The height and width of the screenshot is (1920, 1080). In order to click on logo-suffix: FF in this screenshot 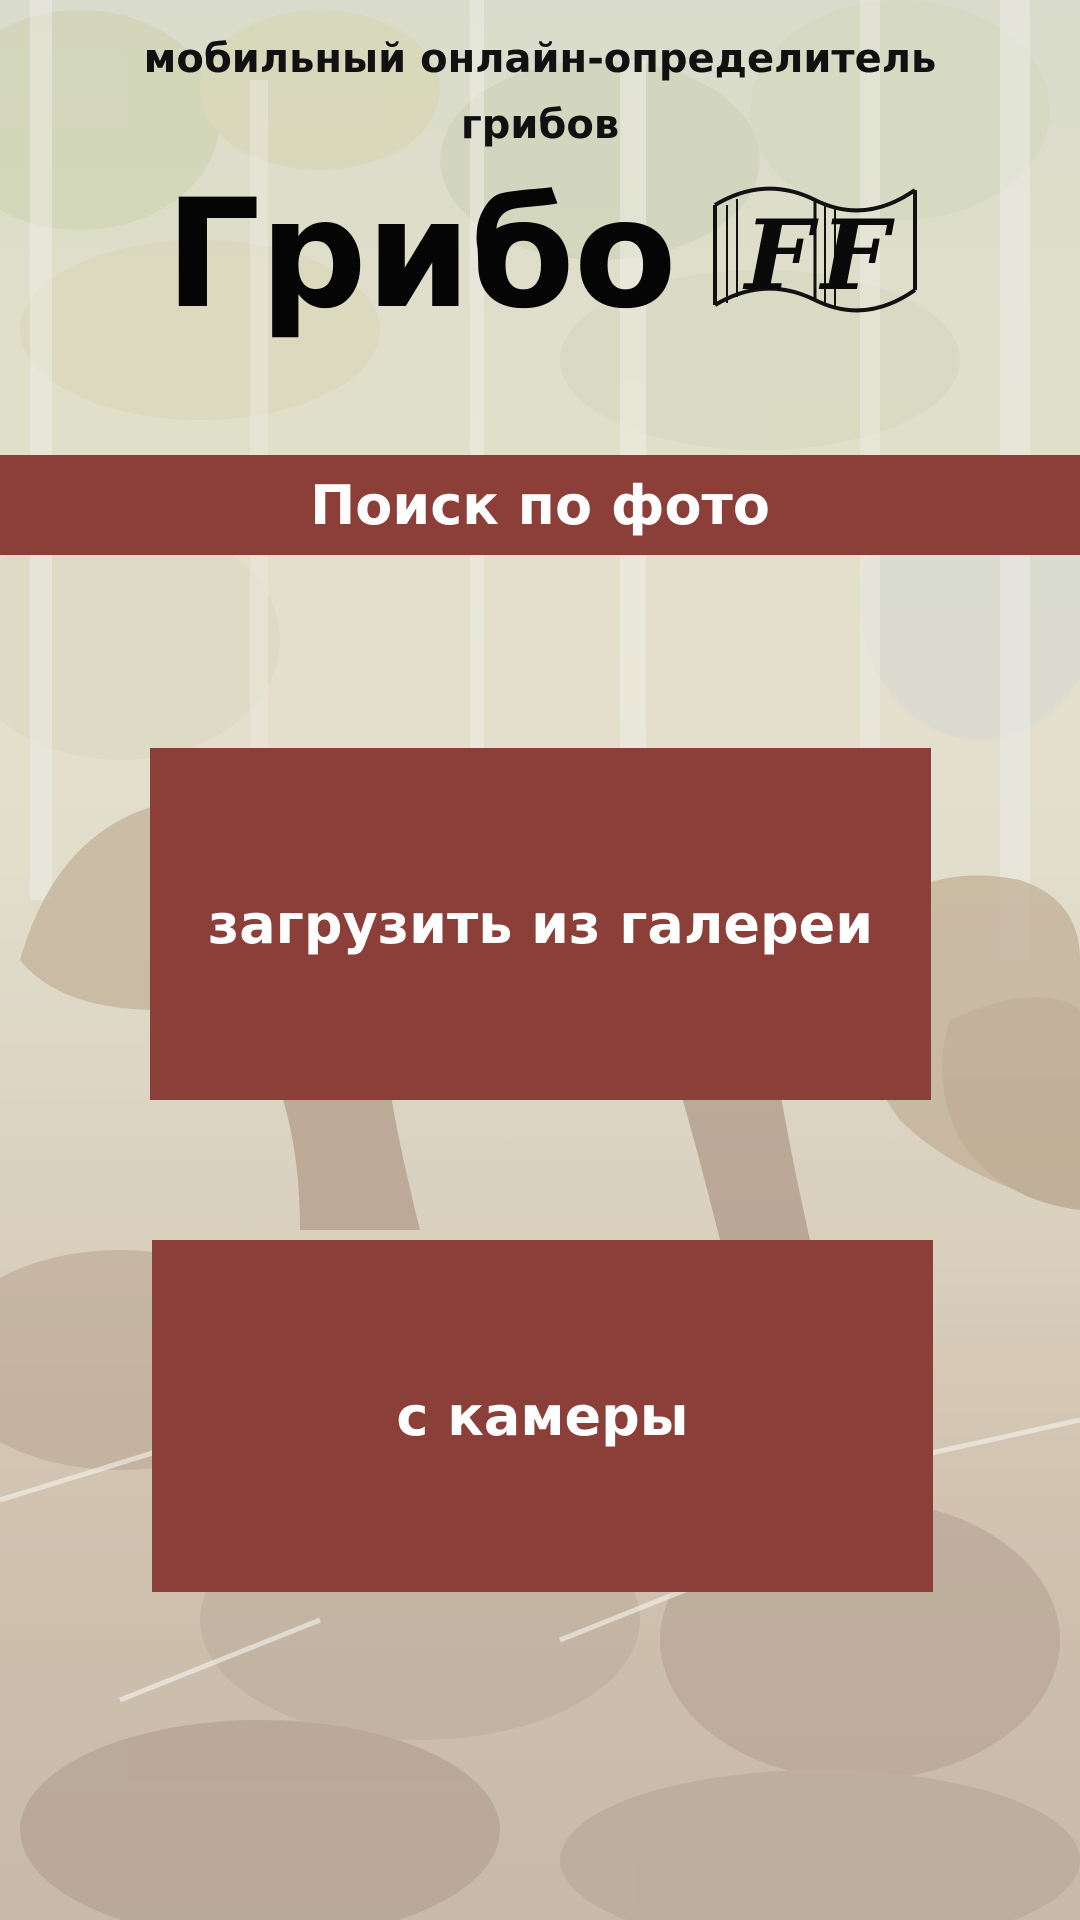, I will do `click(821, 255)`.